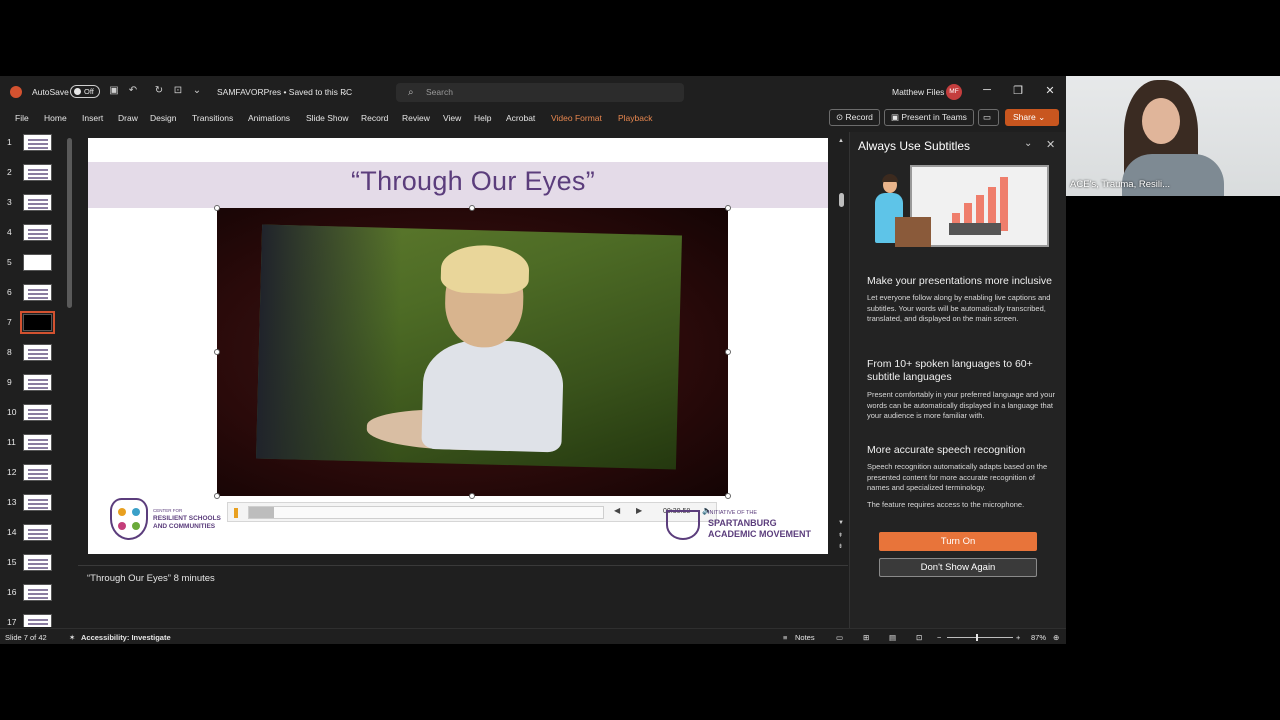 The height and width of the screenshot is (720, 1280). What do you see at coordinates (866, 637) in the screenshot?
I see `slide-sorter-icon: ⊞` at bounding box center [866, 637].